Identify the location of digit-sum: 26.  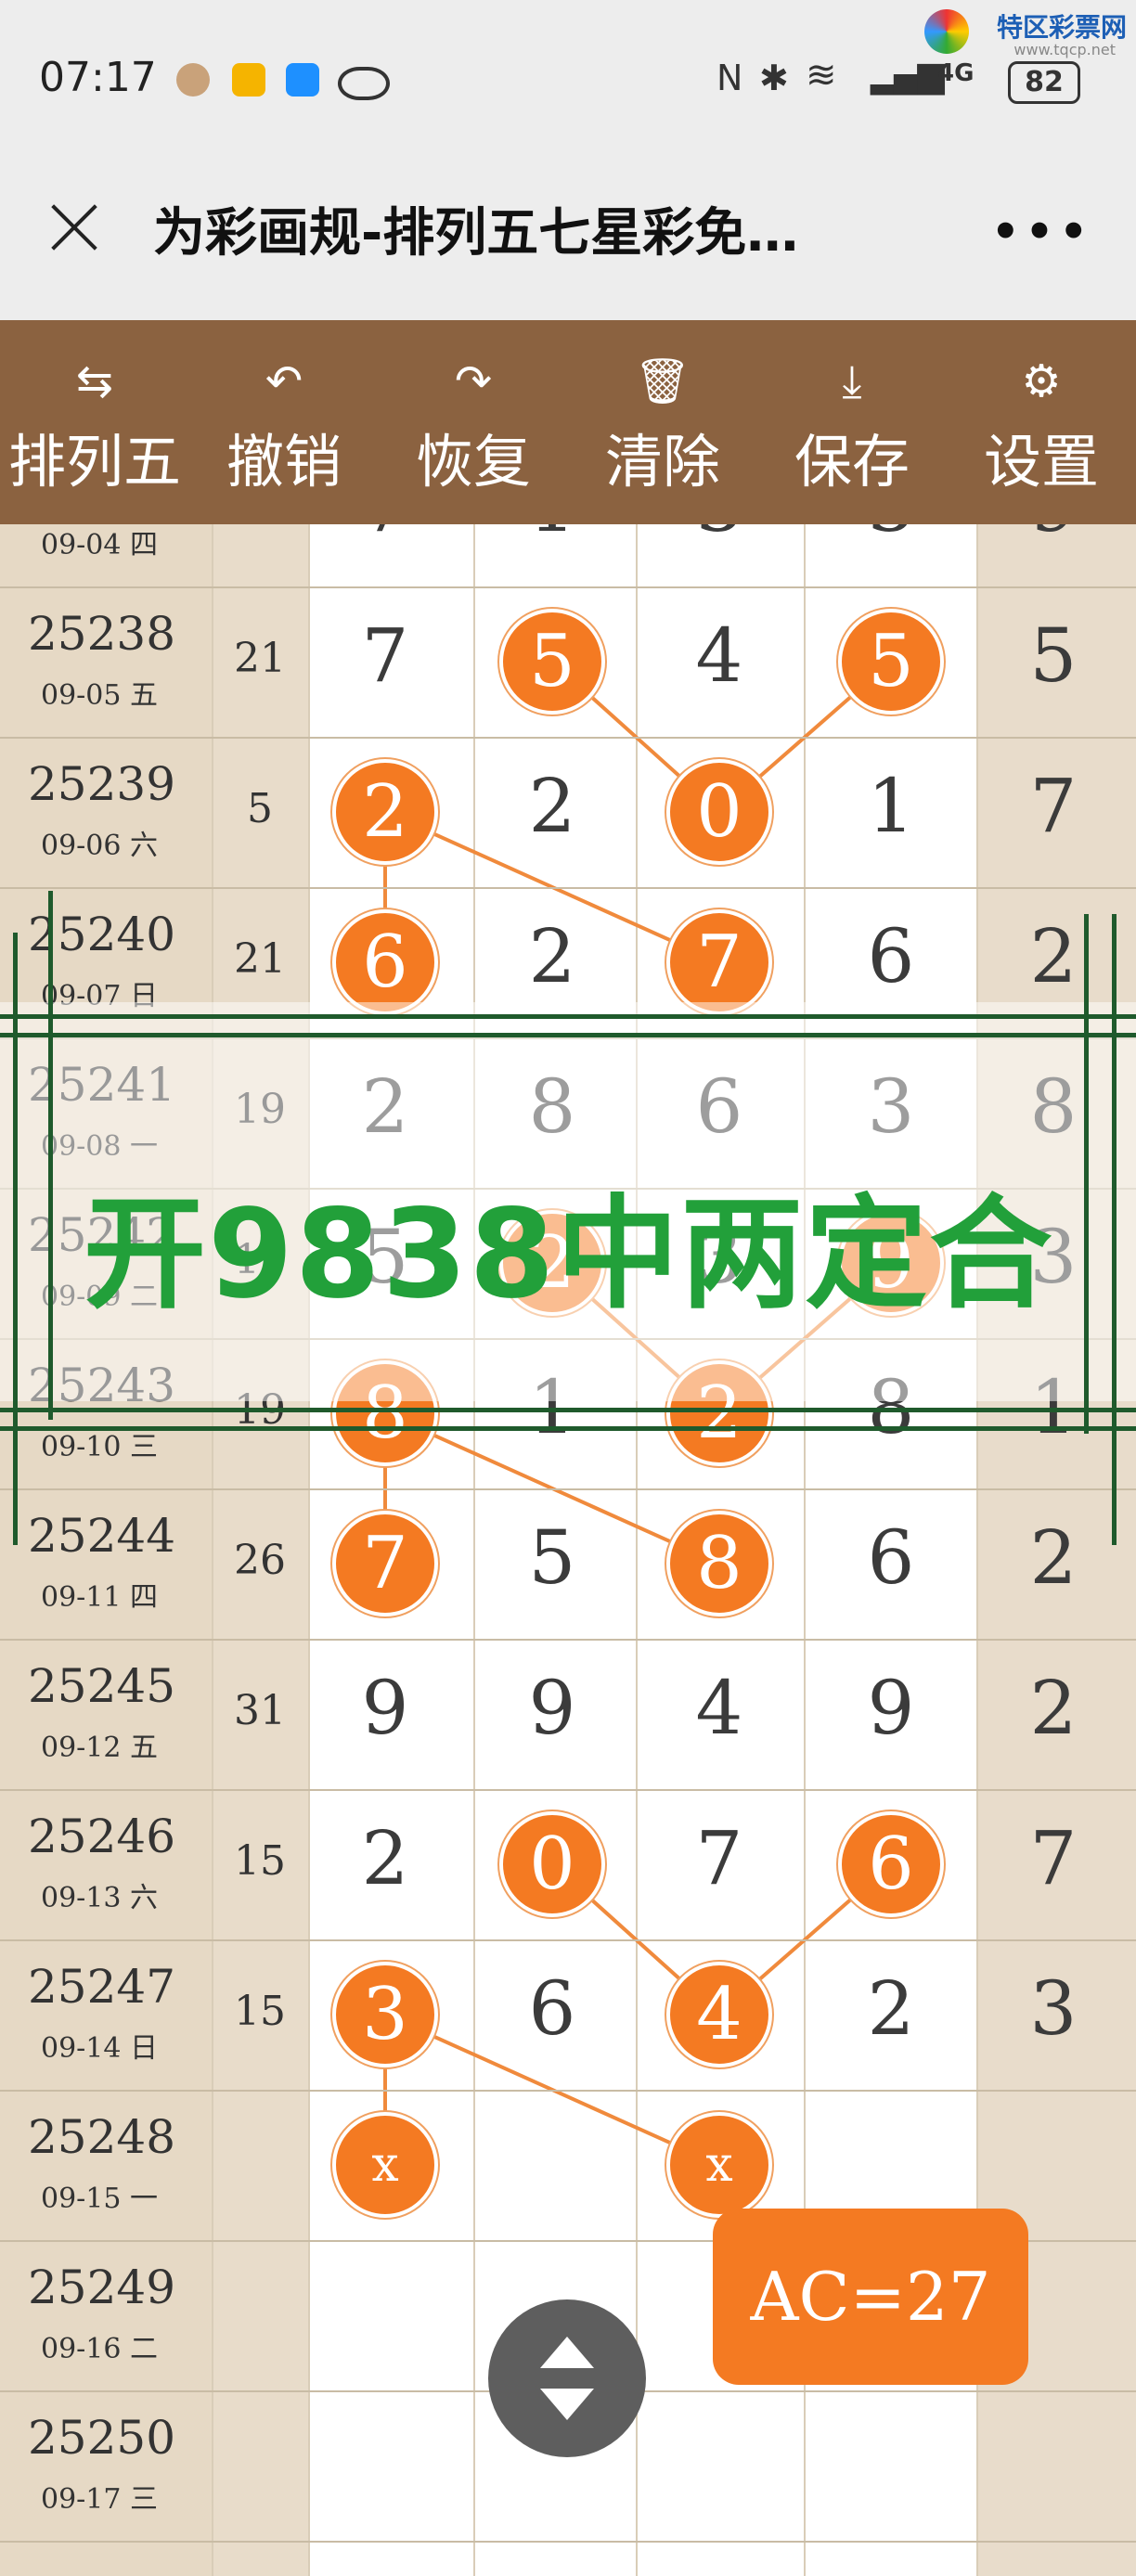
(260, 1560).